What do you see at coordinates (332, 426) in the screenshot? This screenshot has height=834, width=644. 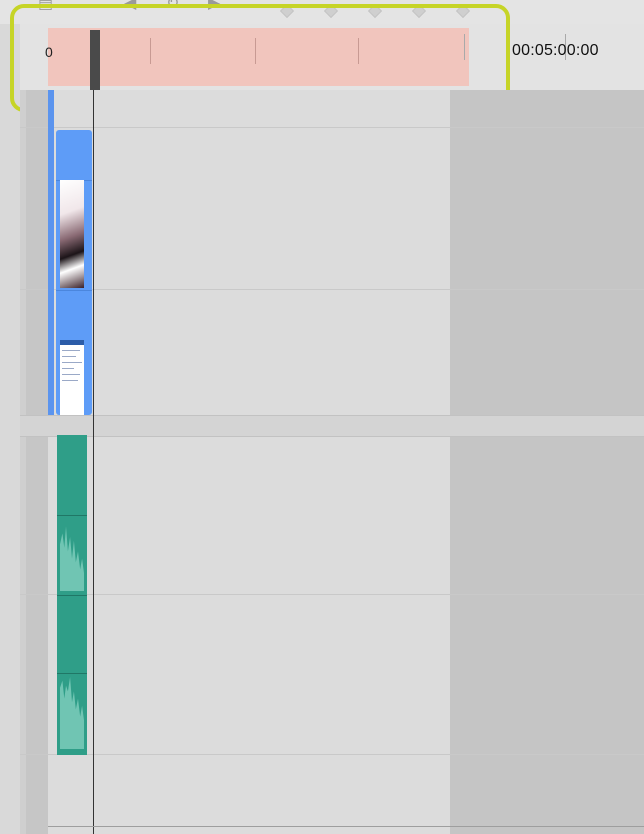 I see `video-audio-divider` at bounding box center [332, 426].